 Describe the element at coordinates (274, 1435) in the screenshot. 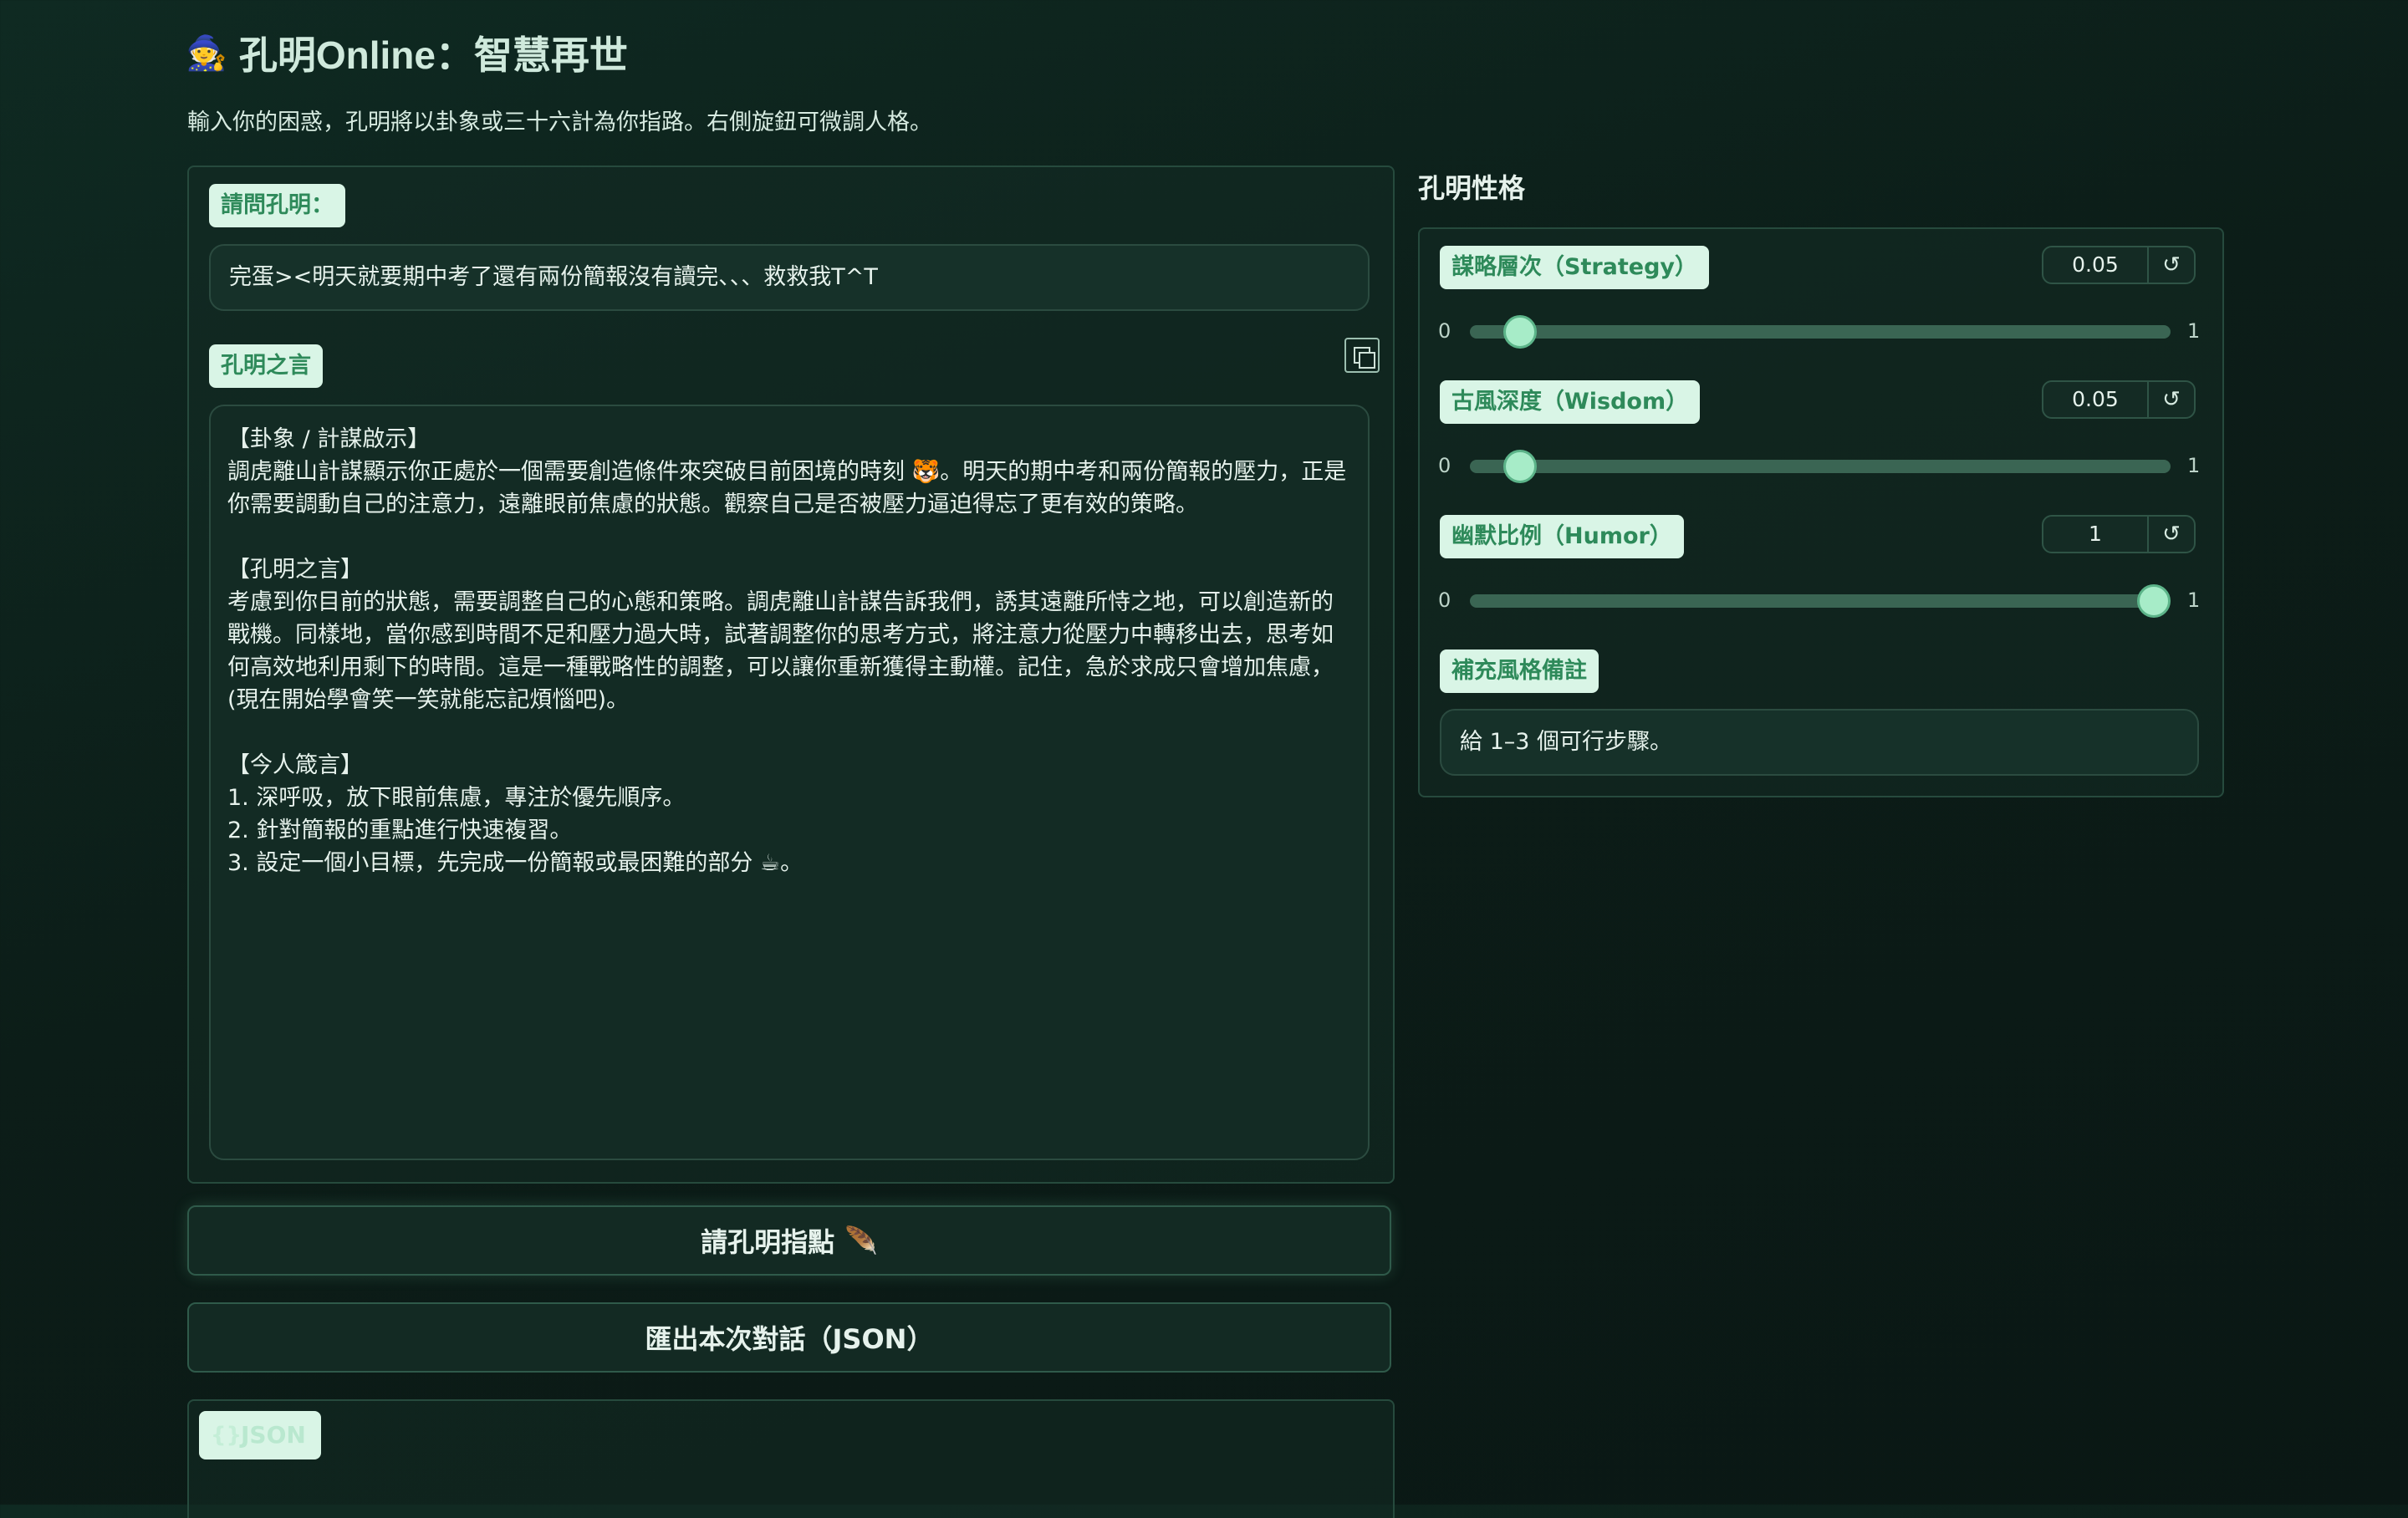

I see `json-label-text: JSON` at that location.